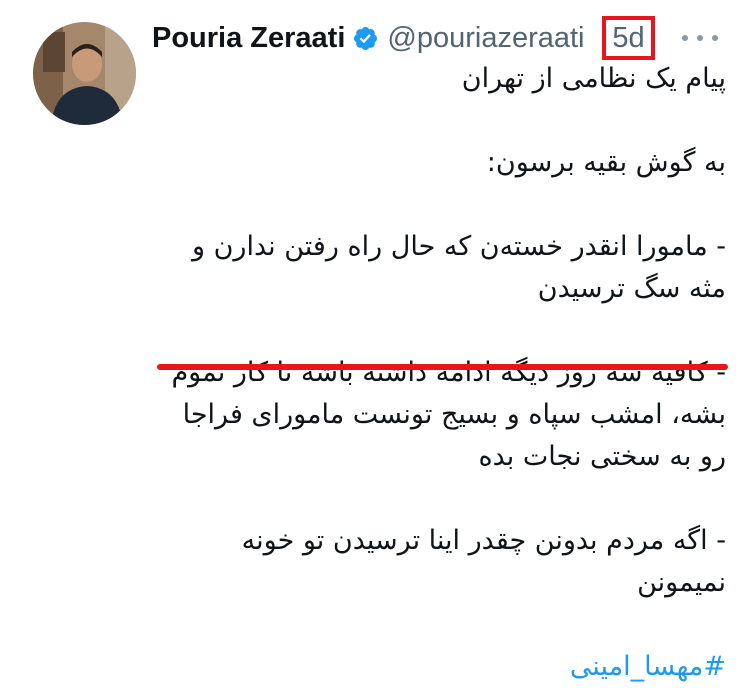 This screenshot has height=688, width=750. What do you see at coordinates (436, 667) in the screenshot?
I see `hashtag-line: #مهسا_امینی` at bounding box center [436, 667].